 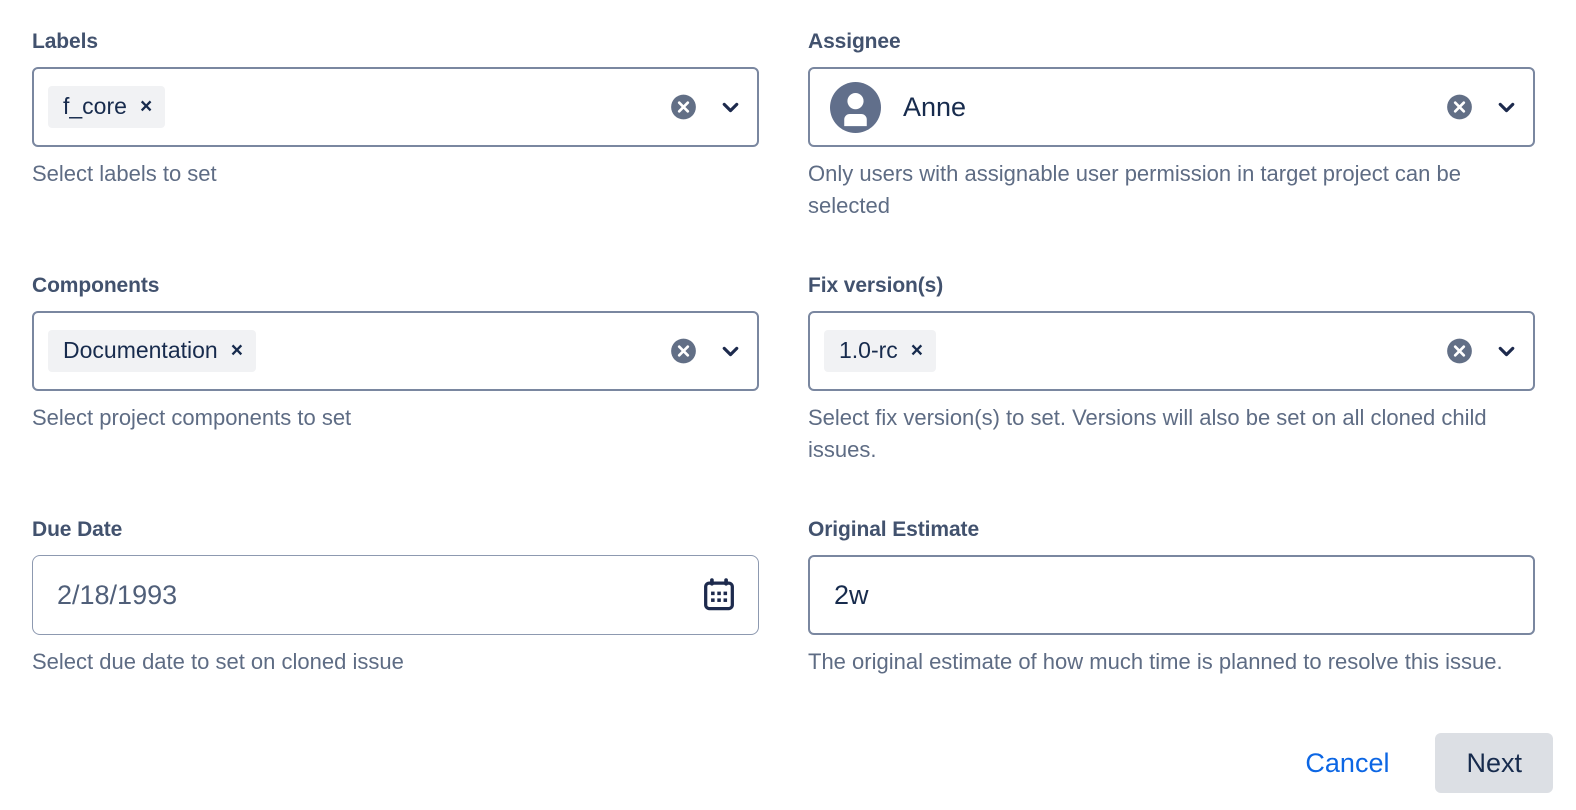 What do you see at coordinates (917, 350) in the screenshot?
I see `fix-versions-chip-remove-icon: ×` at bounding box center [917, 350].